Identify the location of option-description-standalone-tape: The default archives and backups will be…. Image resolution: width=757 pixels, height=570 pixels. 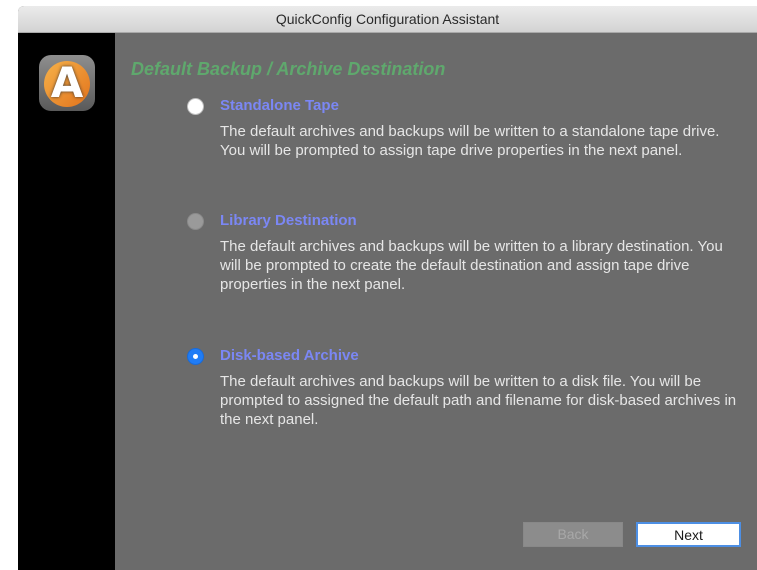
(470, 141).